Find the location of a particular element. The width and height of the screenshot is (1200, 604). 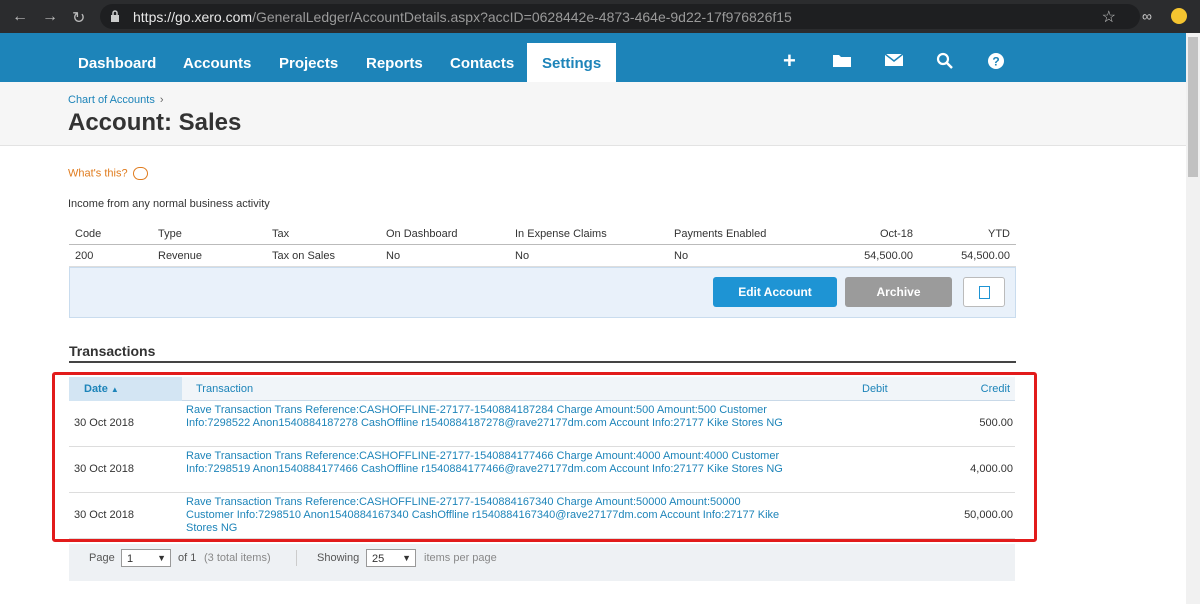

col-tax: Tax is located at coordinates (281, 234).